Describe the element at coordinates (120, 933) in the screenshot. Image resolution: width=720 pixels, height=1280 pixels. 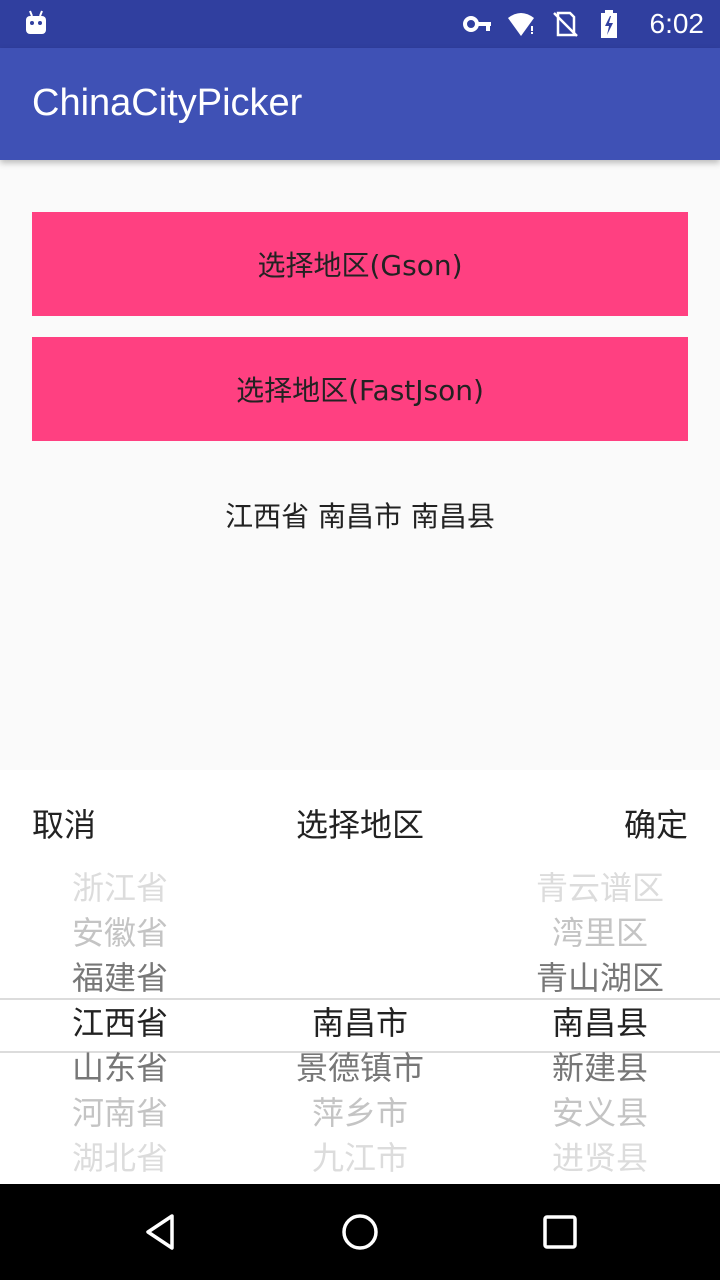
I see `province-item: 安徽省` at that location.